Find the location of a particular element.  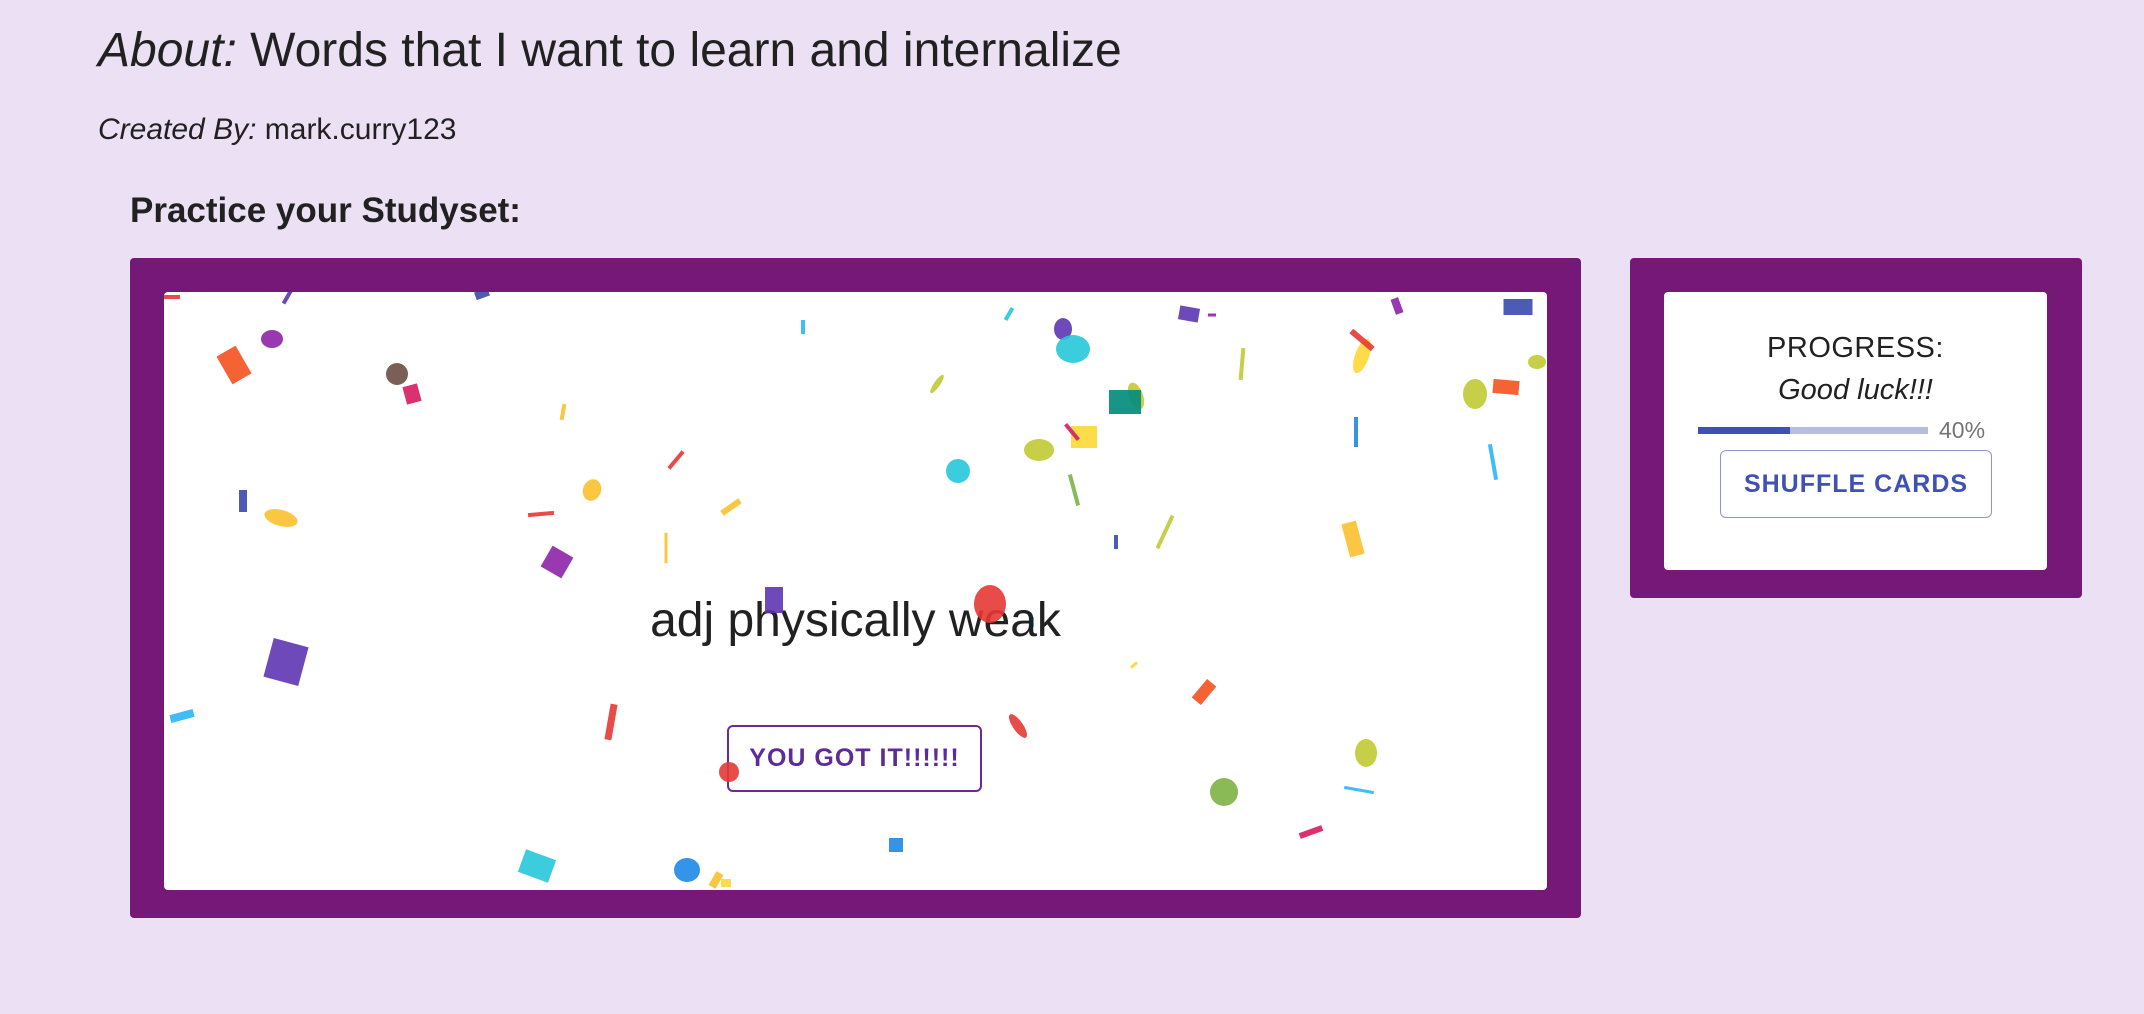

flashcard-definition: adj physically weak is located at coordinates (855, 620).